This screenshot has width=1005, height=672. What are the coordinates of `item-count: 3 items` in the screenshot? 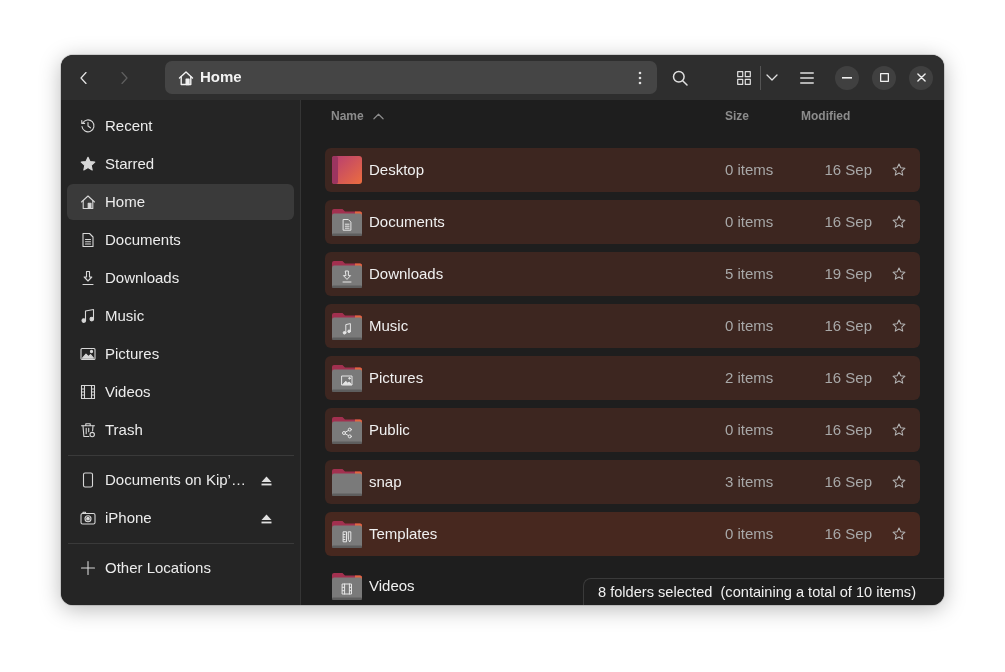 It's located at (750, 481).